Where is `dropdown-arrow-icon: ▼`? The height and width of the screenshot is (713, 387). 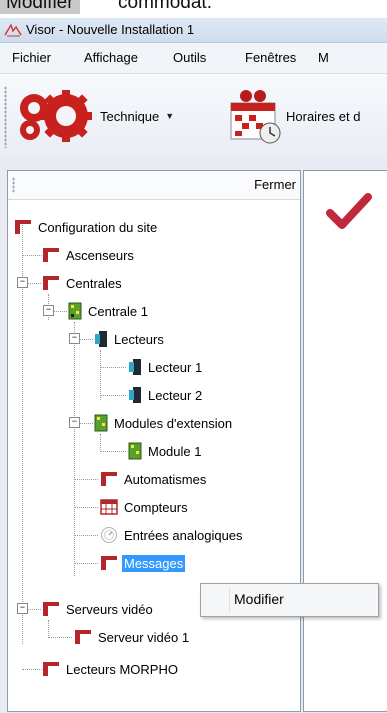 dropdown-arrow-icon: ▼ is located at coordinates (169, 116).